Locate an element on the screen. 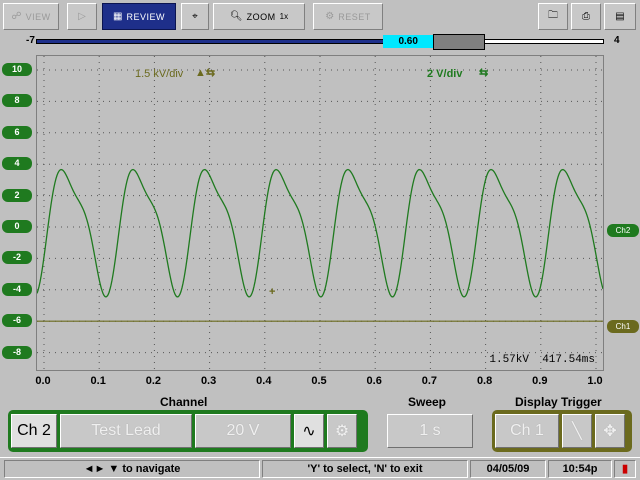 This screenshot has width=640, height=480. slider-value: 0.60 is located at coordinates (408, 41).